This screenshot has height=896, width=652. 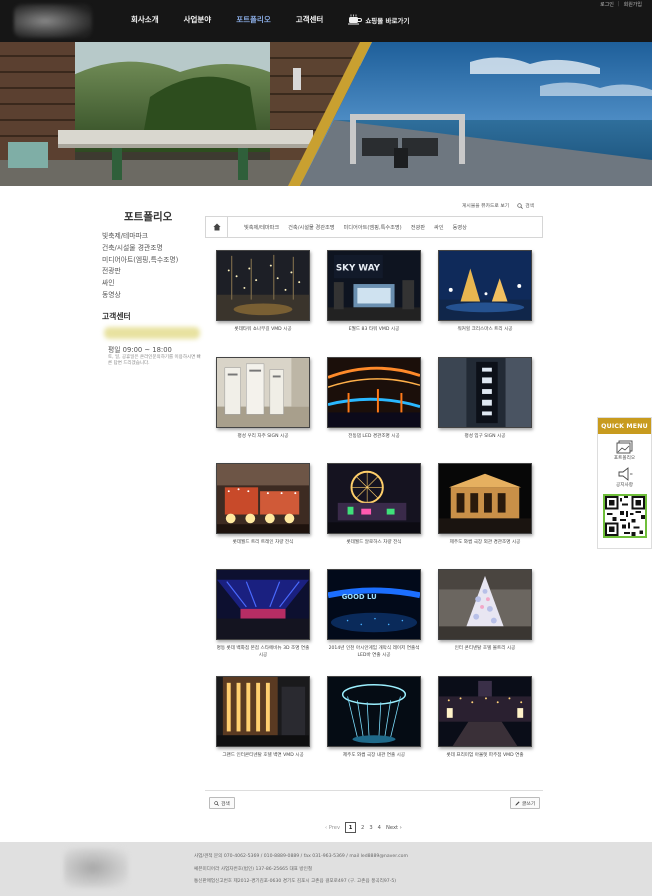 What do you see at coordinates (418, 227) in the screenshot?
I see `tab-billboard: 전광판` at bounding box center [418, 227].